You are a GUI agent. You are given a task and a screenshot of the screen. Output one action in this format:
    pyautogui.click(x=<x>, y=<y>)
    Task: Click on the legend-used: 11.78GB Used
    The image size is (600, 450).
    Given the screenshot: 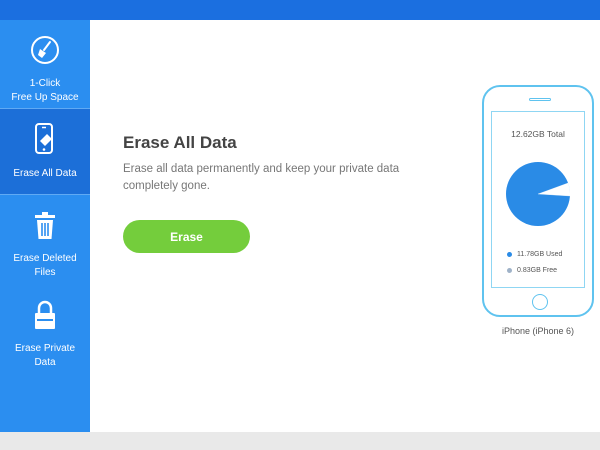 What is the action you would take?
    pyautogui.click(x=534, y=254)
    